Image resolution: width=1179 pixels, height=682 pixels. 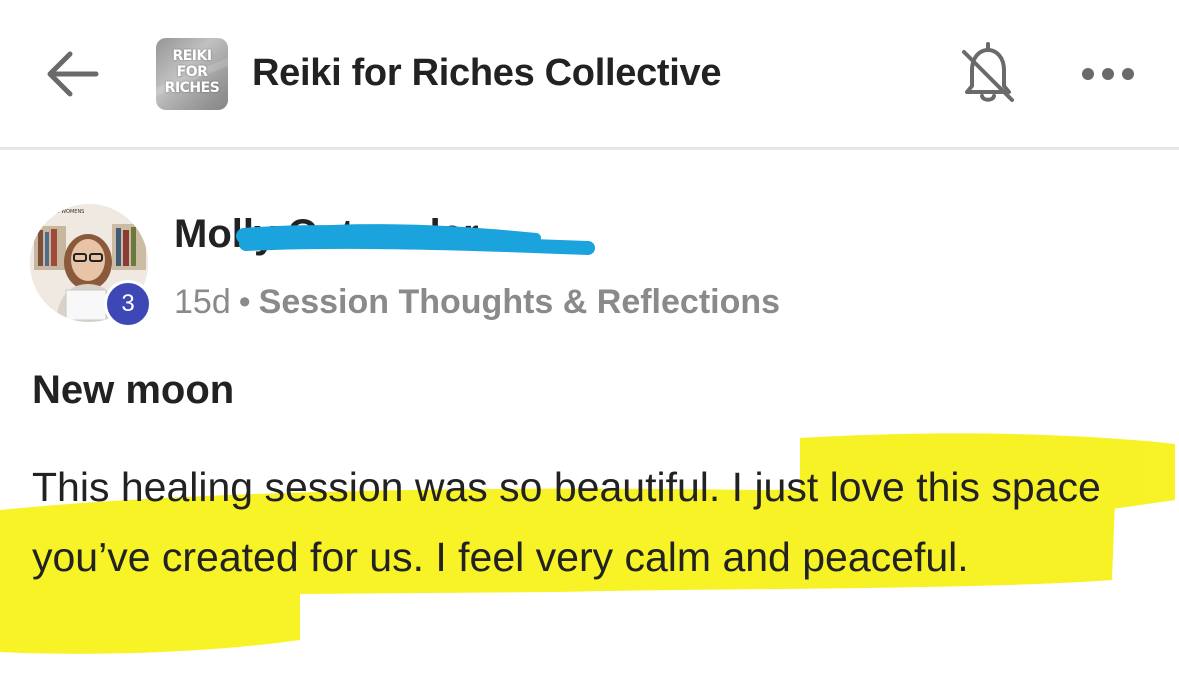 What do you see at coordinates (90, 266) in the screenshot?
I see `author-avatar: O THE WOMENS 3` at bounding box center [90, 266].